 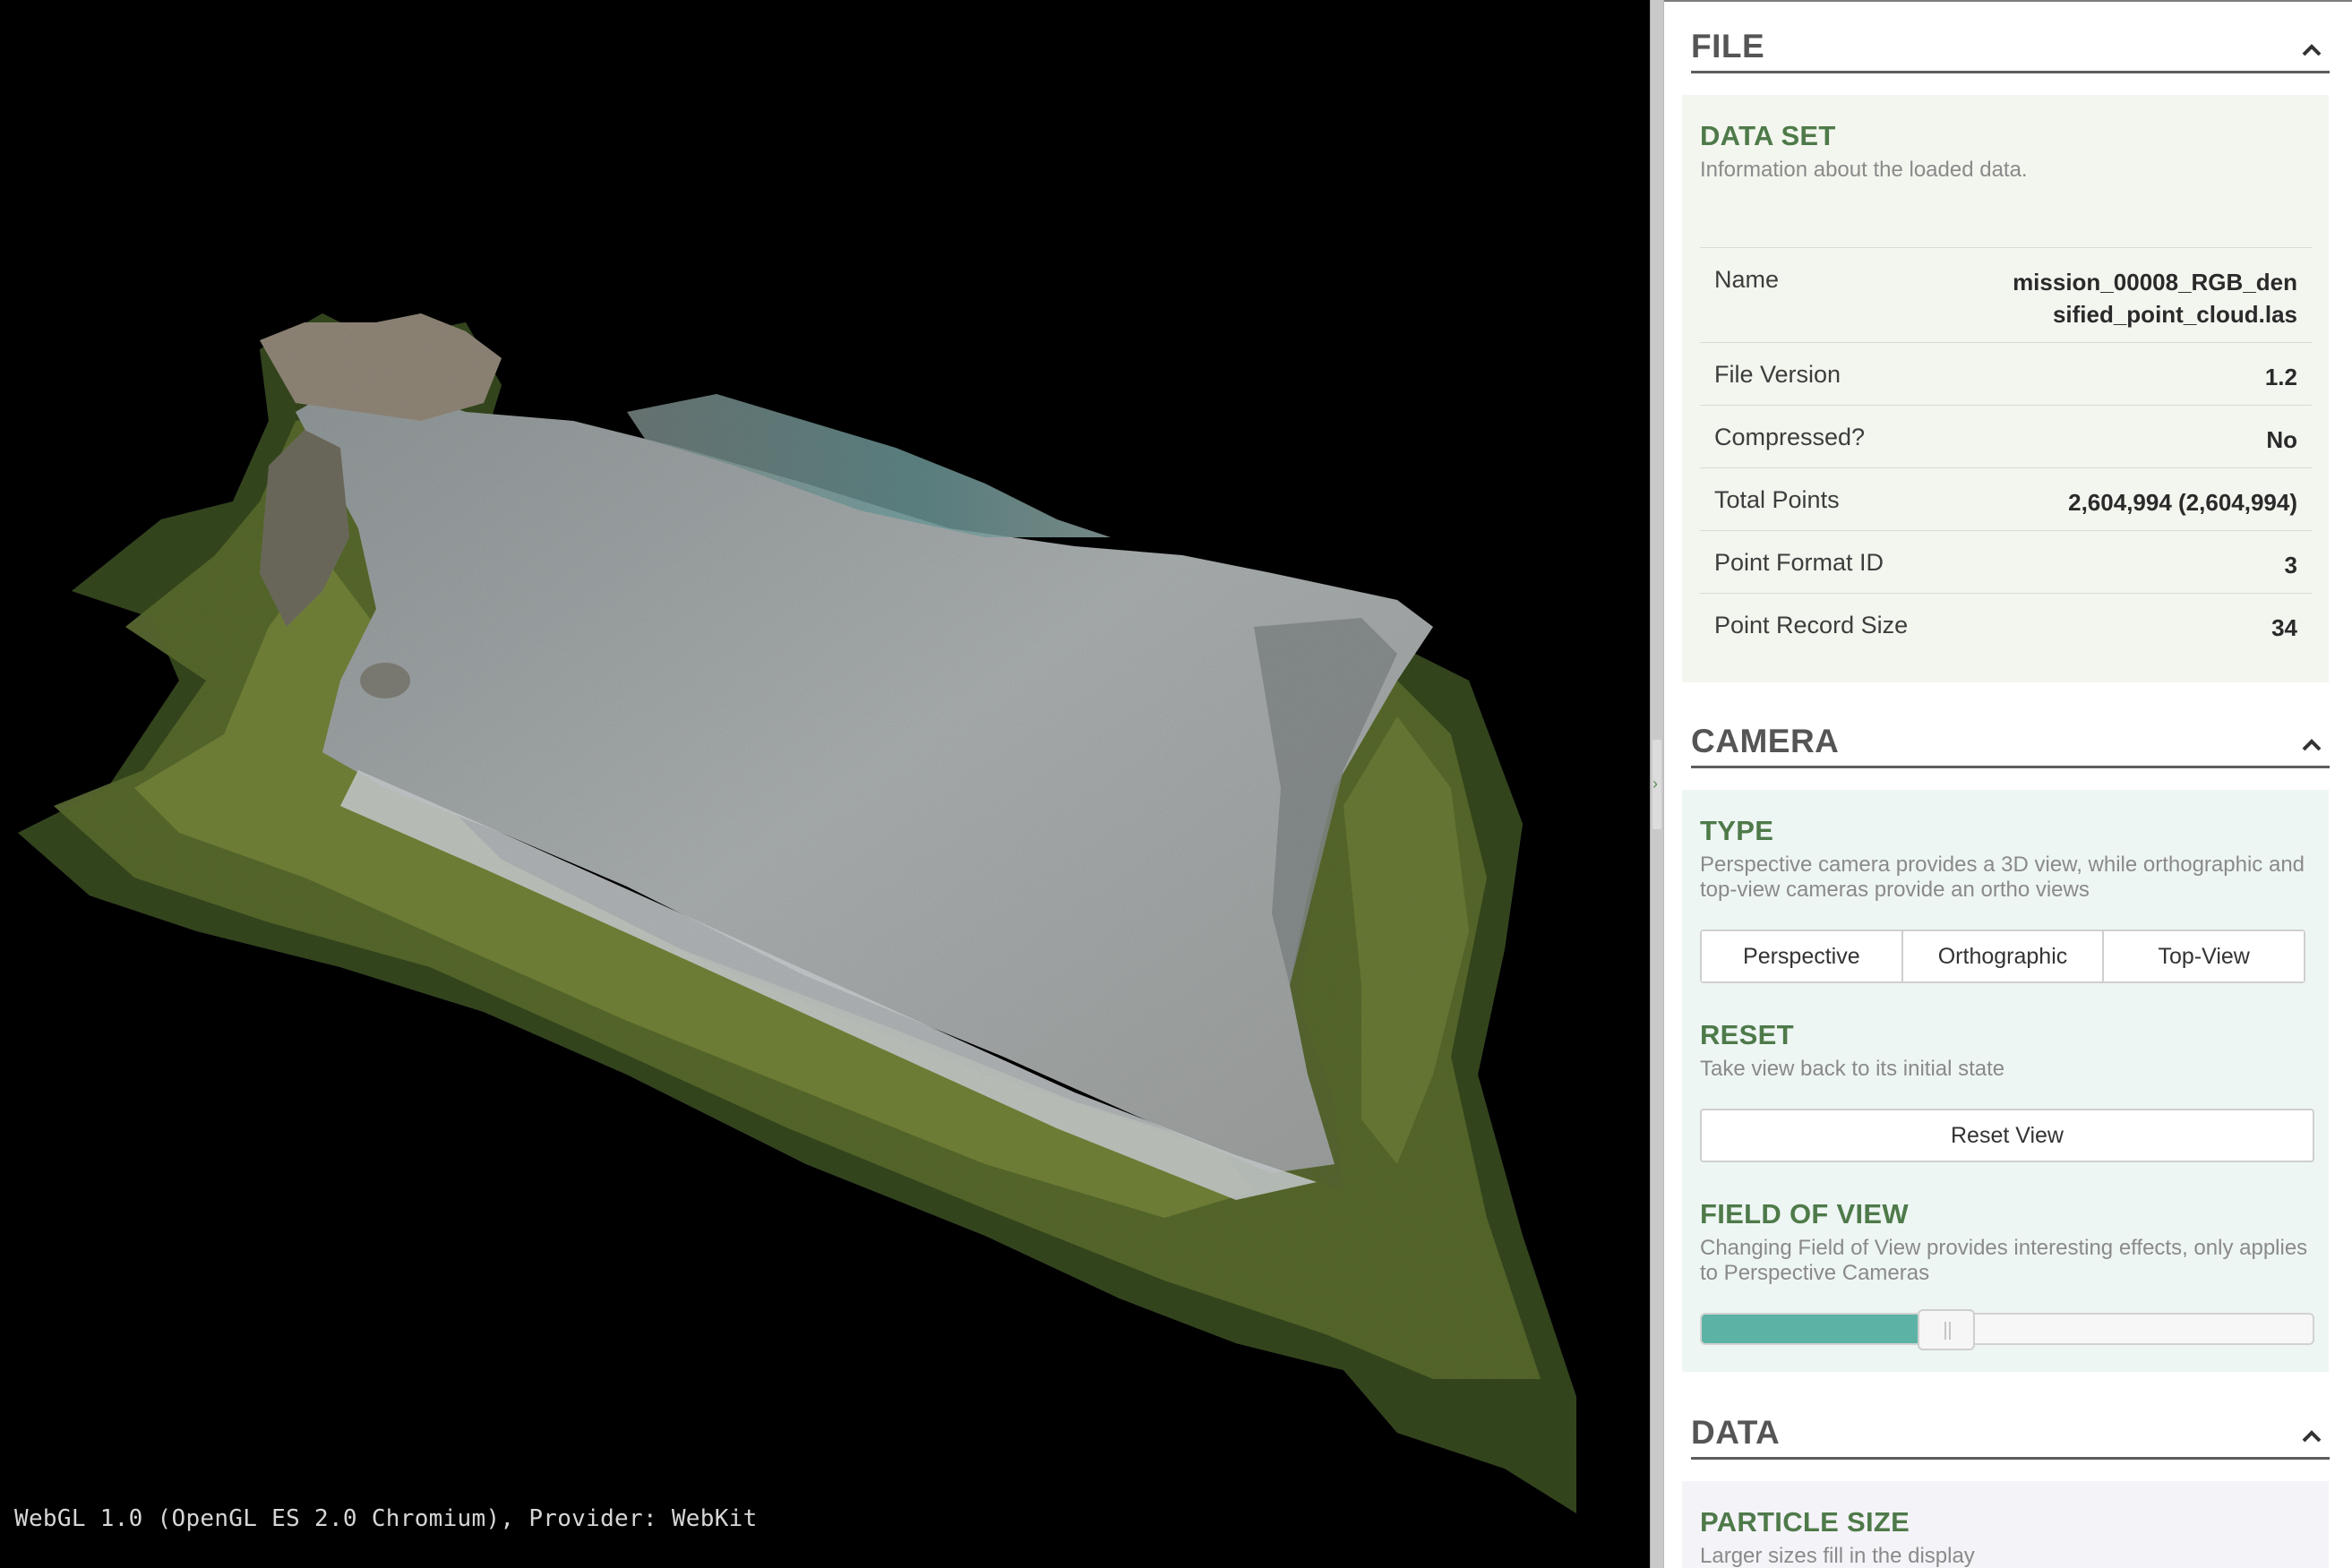 I want to click on dataset-title: DATA SET, so click(x=1768, y=135).